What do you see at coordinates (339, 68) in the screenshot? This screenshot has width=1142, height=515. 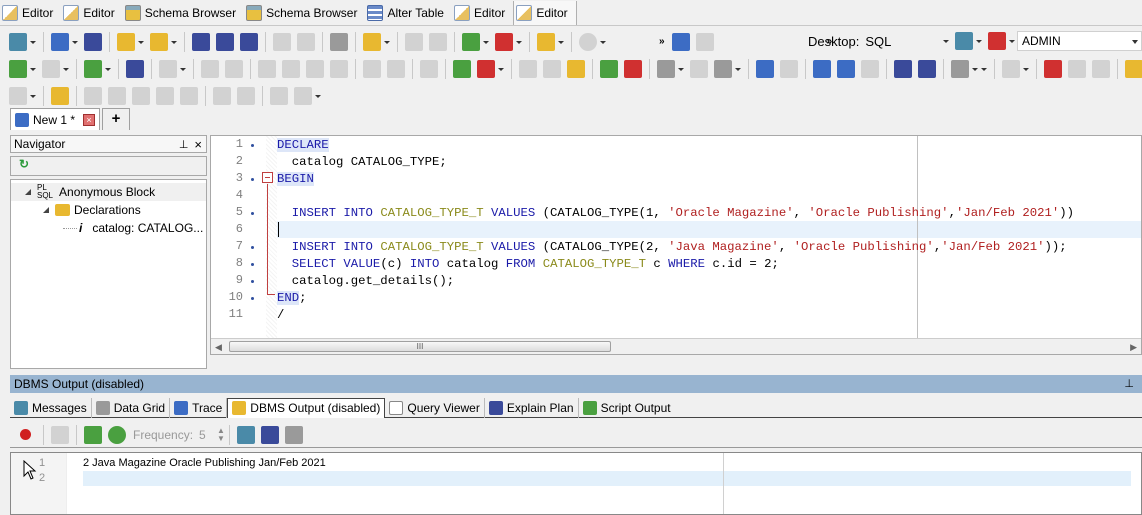 I see `run-to-cursor-icon` at bounding box center [339, 68].